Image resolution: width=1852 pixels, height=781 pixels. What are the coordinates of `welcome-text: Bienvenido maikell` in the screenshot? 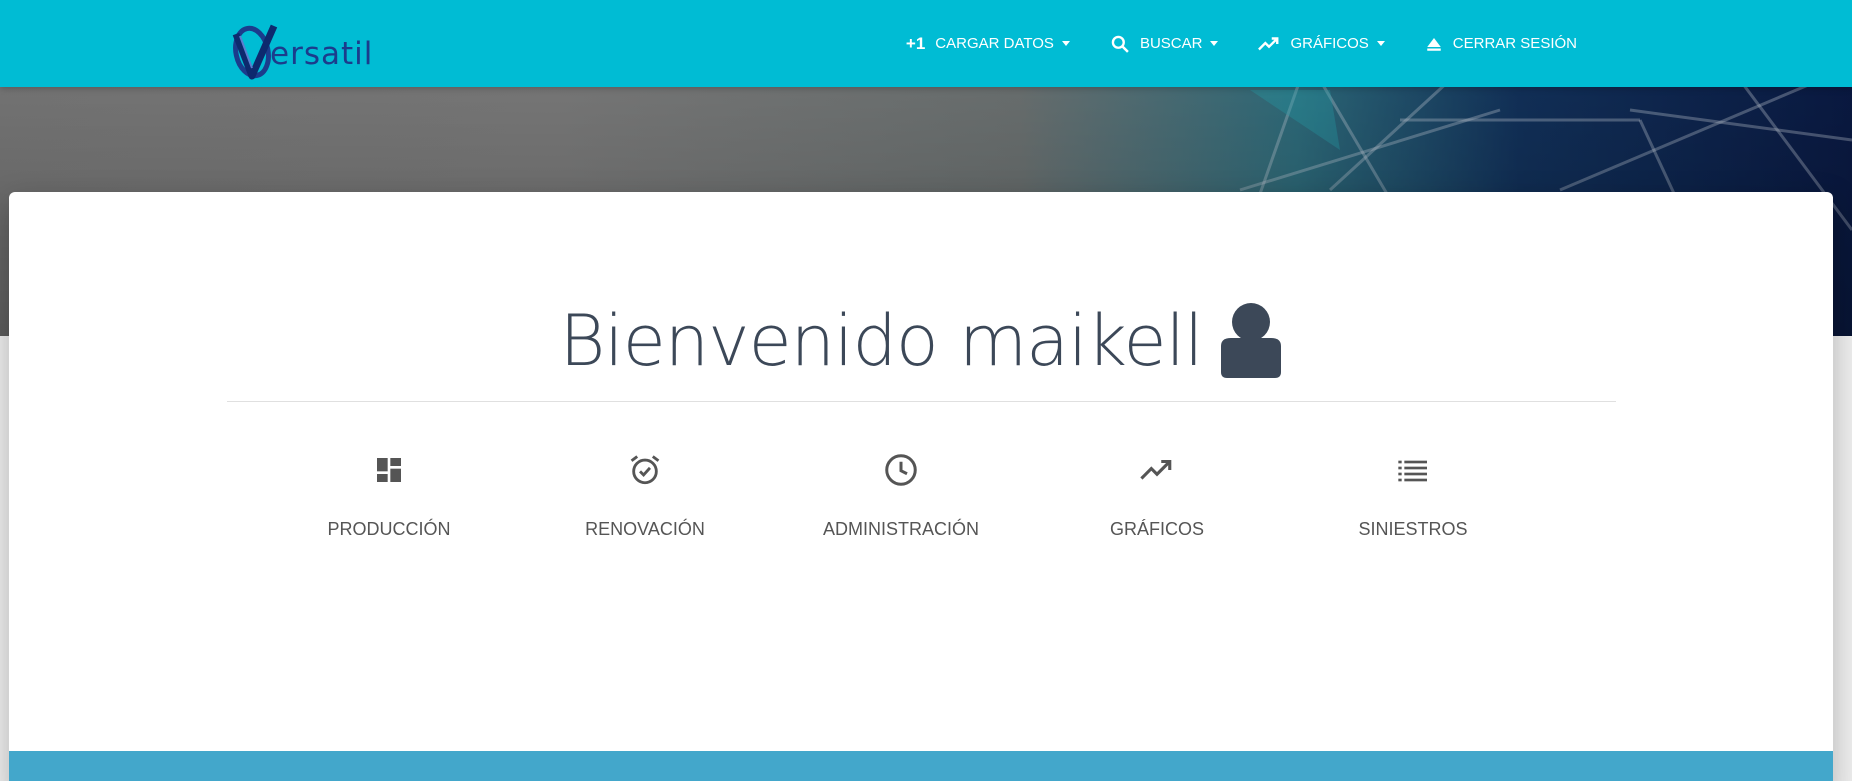 It's located at (881, 341).